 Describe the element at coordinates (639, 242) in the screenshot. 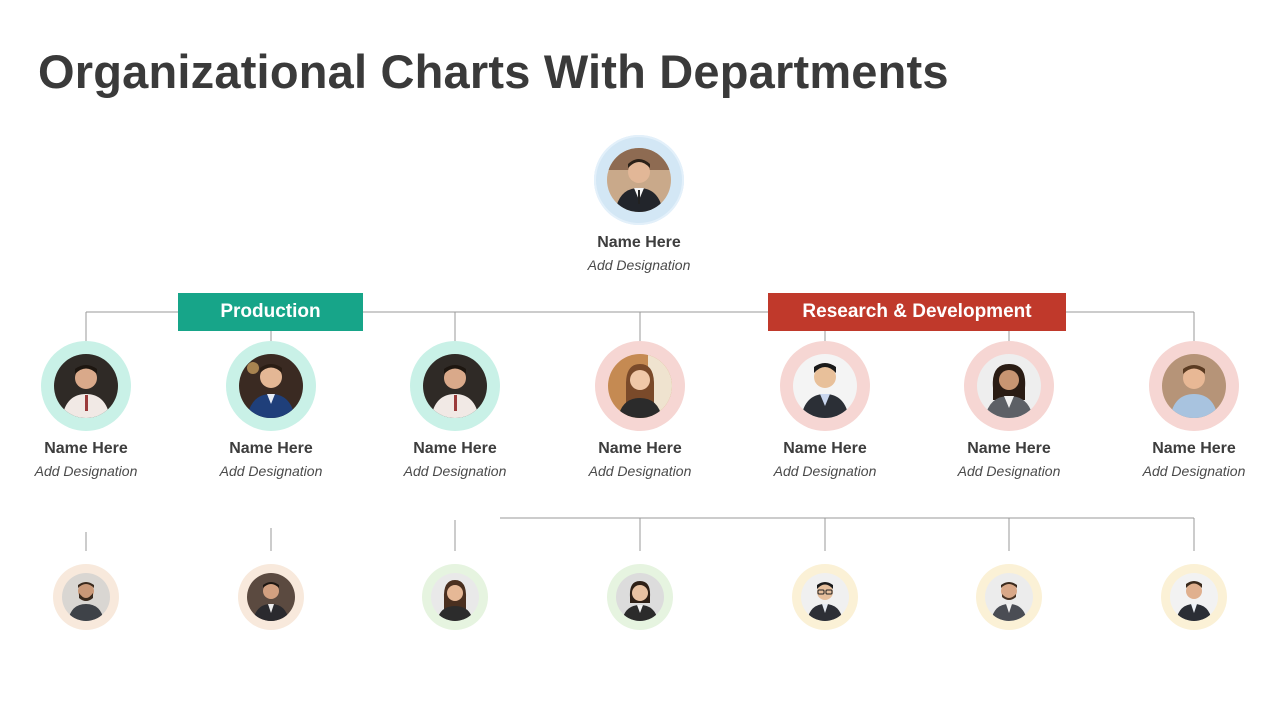

I see `top-name: Name Here` at that location.